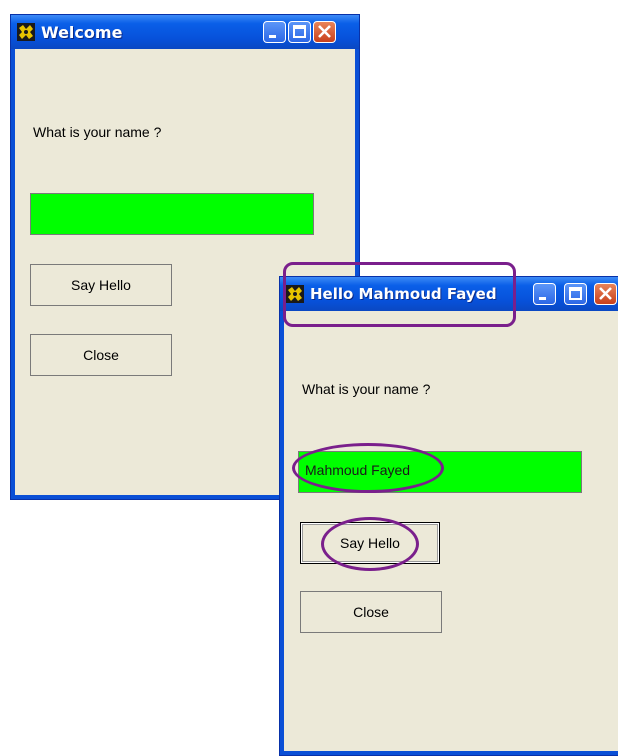 This screenshot has height=756, width=618. What do you see at coordinates (368, 468) in the screenshot?
I see `annotation-name-ellipse` at bounding box center [368, 468].